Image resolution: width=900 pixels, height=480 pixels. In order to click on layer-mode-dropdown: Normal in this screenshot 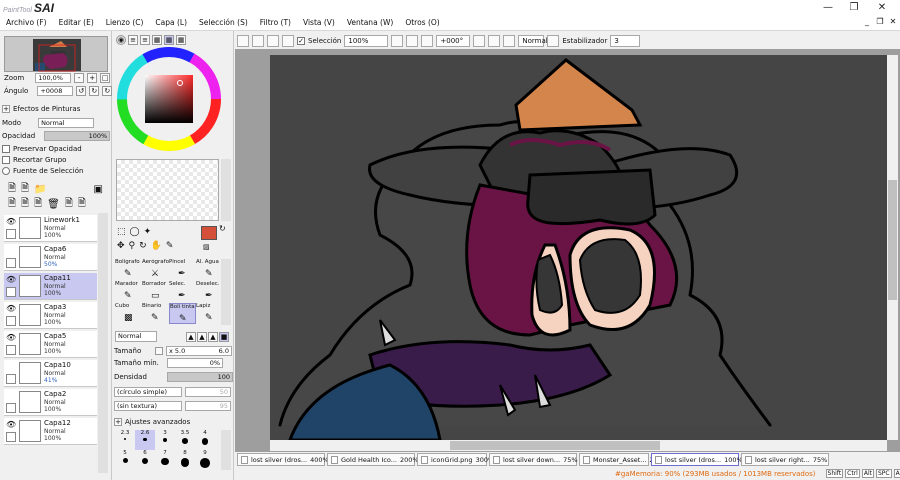, I will do `click(66, 123)`.